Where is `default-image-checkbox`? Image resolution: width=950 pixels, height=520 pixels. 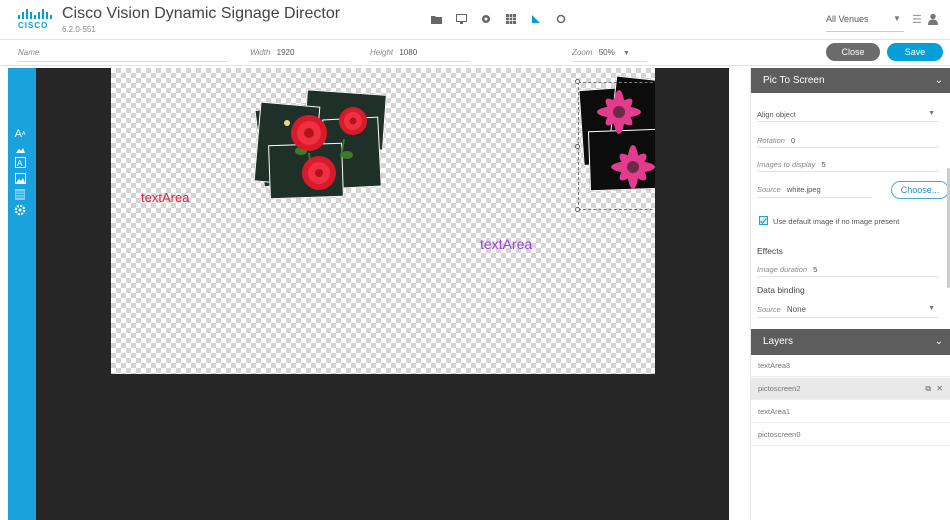
default-image-checkbox is located at coordinates (763, 220).